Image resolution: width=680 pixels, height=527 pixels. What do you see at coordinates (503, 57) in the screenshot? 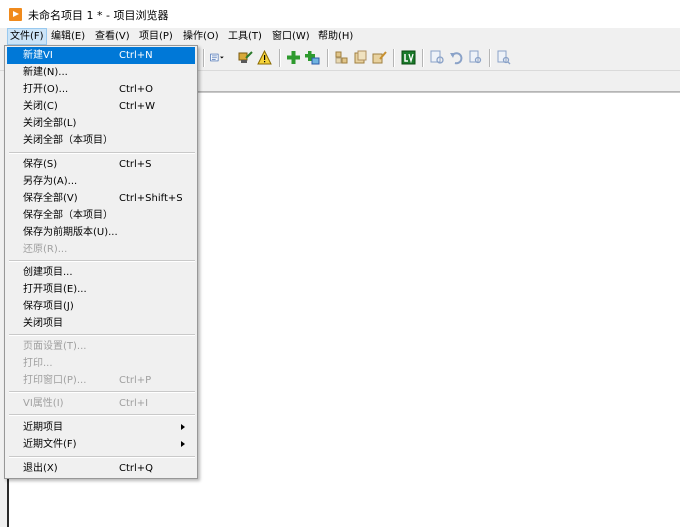
I see `search-icon` at bounding box center [503, 57].